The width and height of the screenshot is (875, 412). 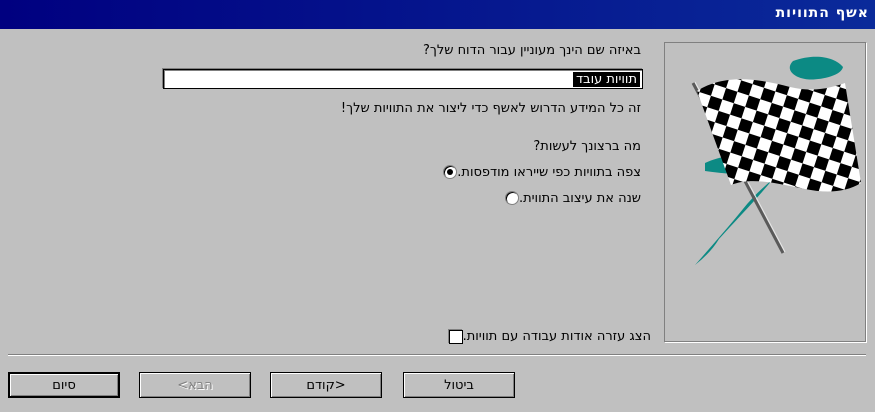 What do you see at coordinates (776, 160) in the screenshot?
I see `checkered-flag-icon` at bounding box center [776, 160].